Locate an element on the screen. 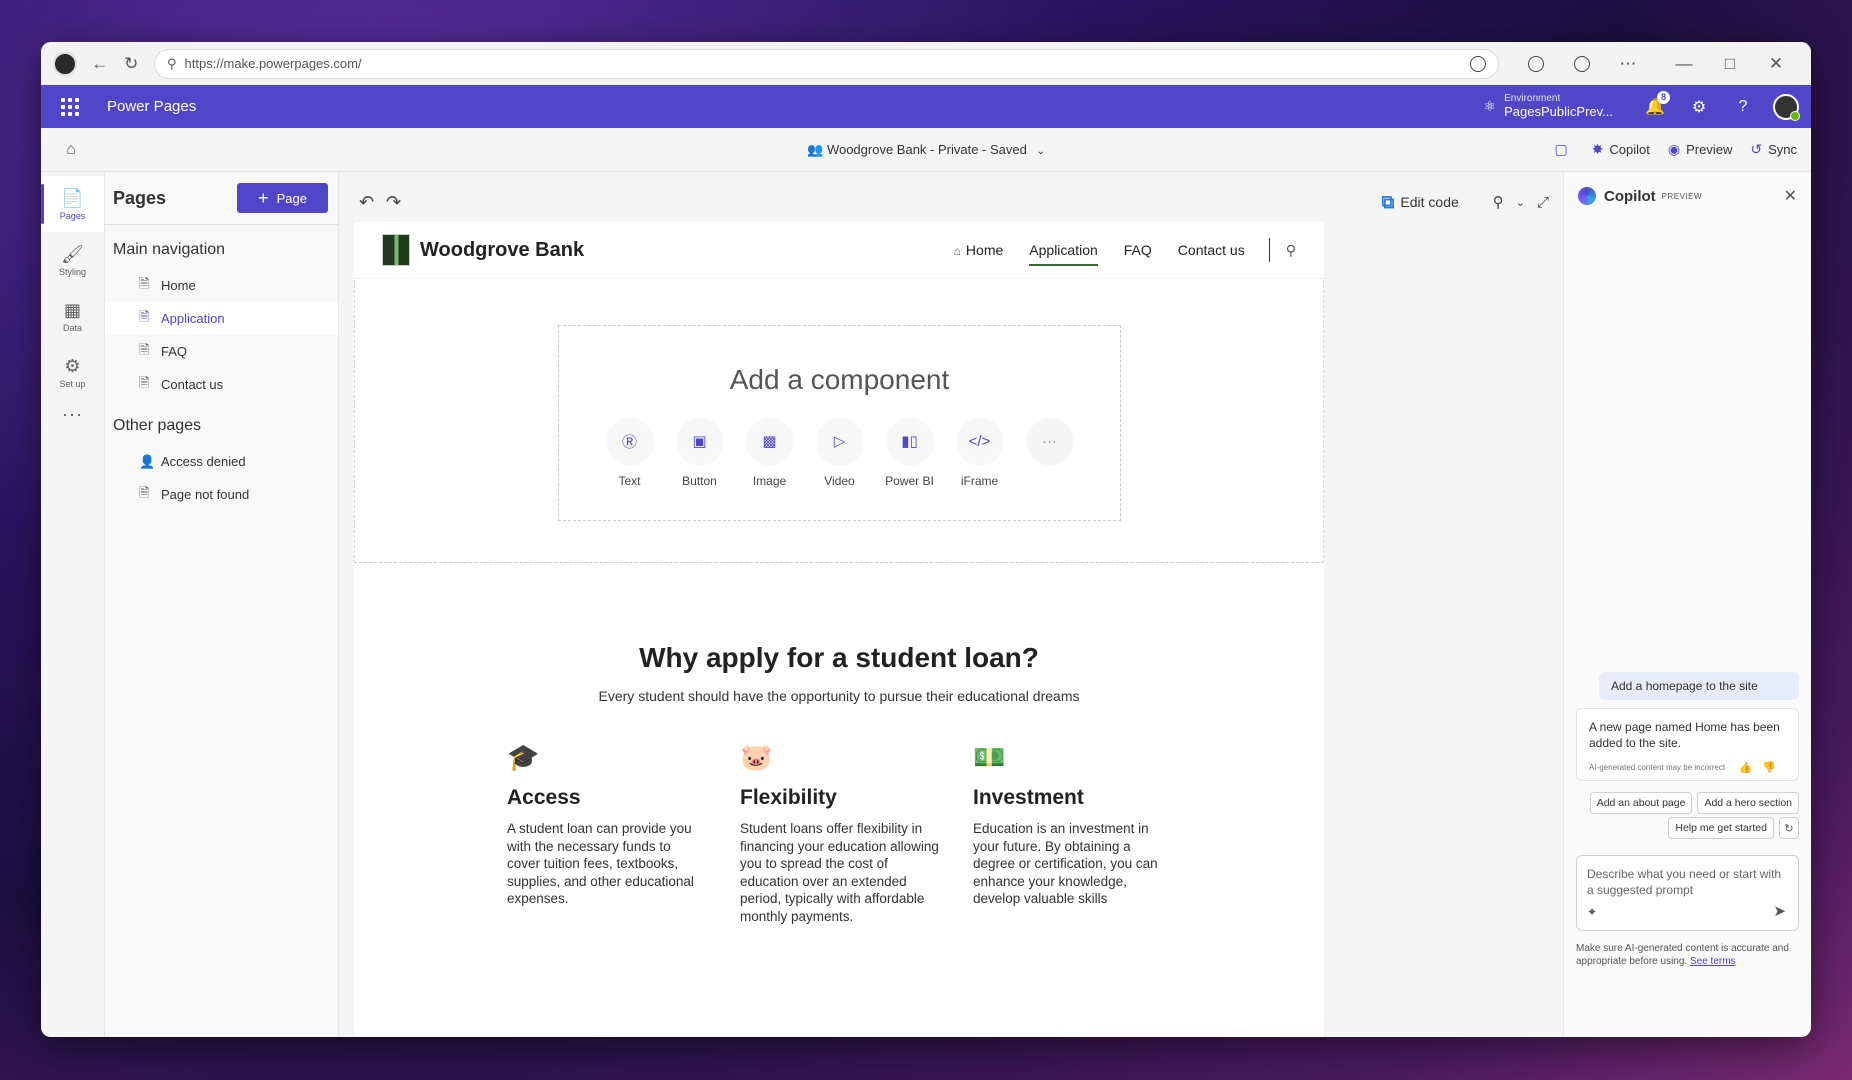  rail-label: Styling is located at coordinates (72, 271).